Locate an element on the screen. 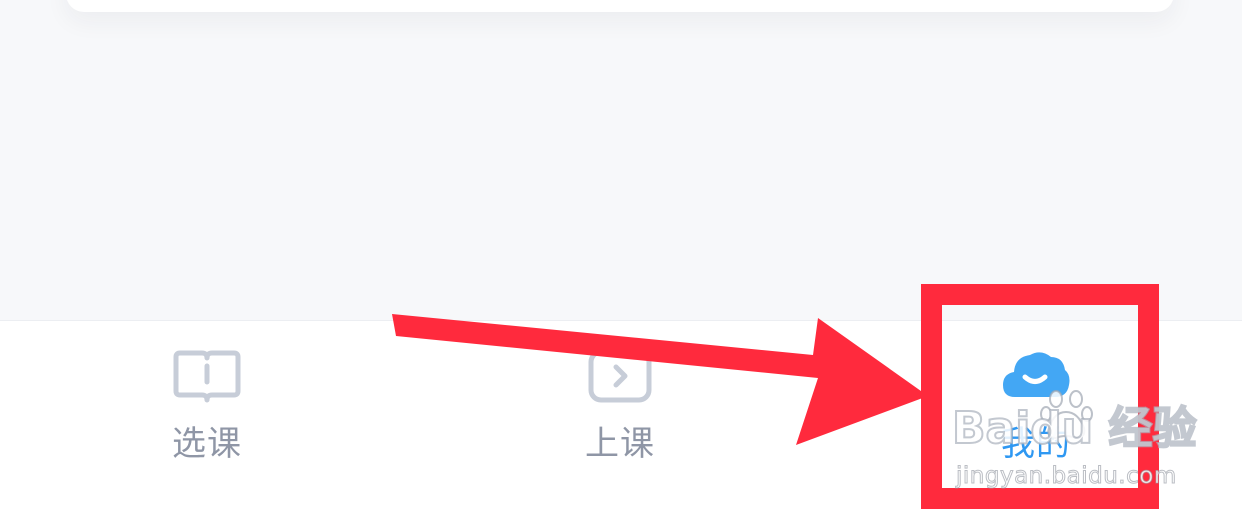 This screenshot has height=521, width=1242. tab-select-course-label: 选课 is located at coordinates (207, 444).